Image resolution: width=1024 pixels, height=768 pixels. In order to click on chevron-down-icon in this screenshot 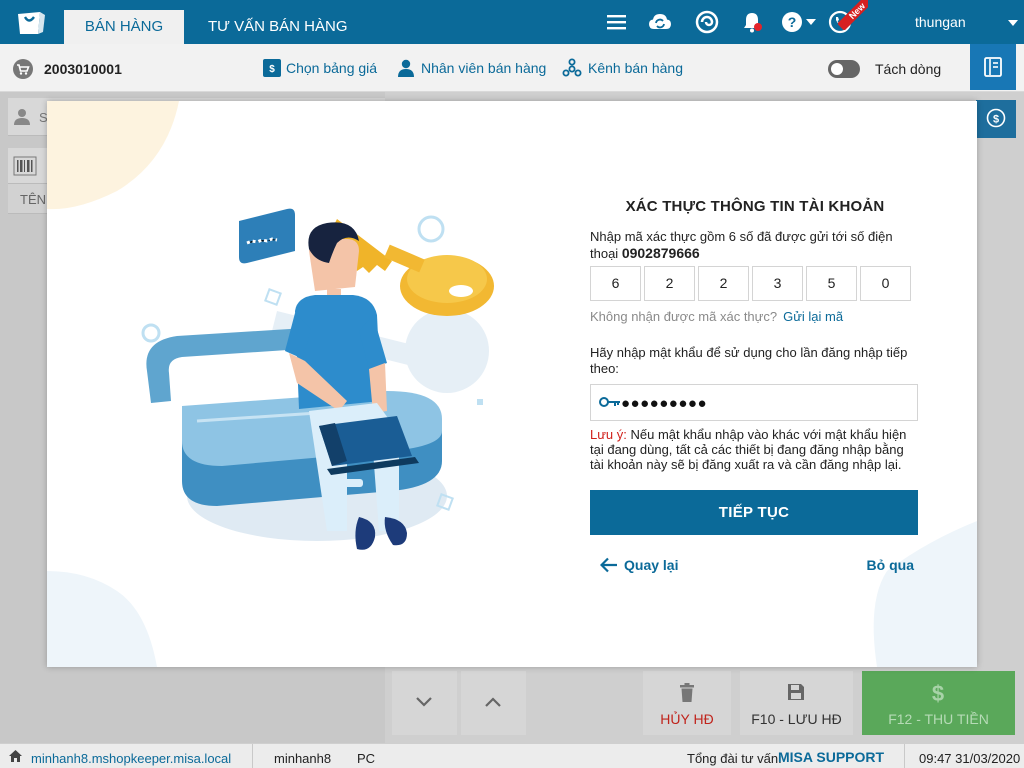, I will do `click(424, 702)`.